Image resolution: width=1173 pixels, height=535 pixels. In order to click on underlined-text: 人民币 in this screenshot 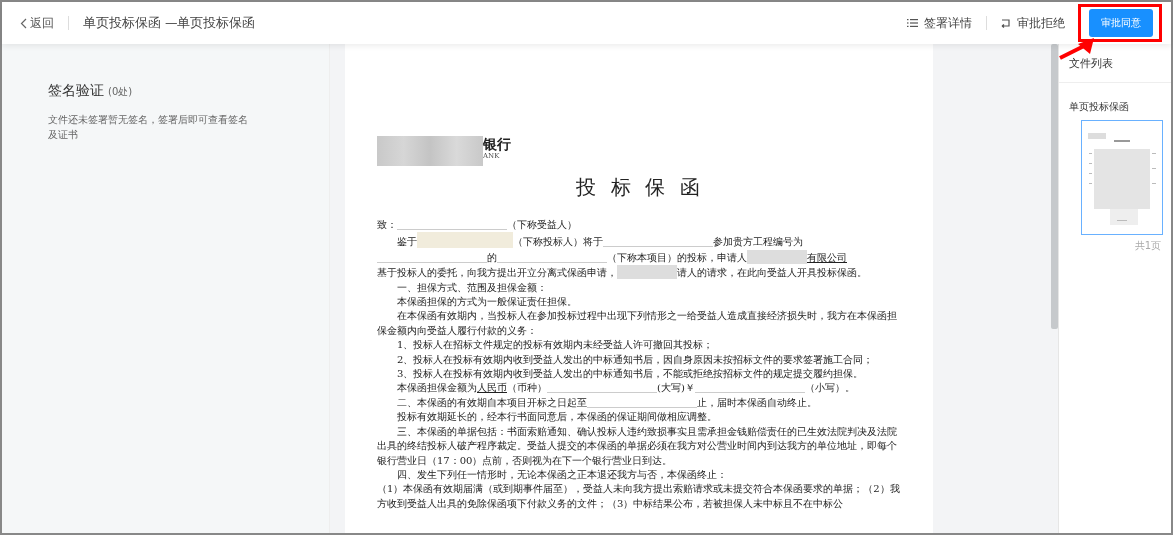, I will do `click(492, 388)`.